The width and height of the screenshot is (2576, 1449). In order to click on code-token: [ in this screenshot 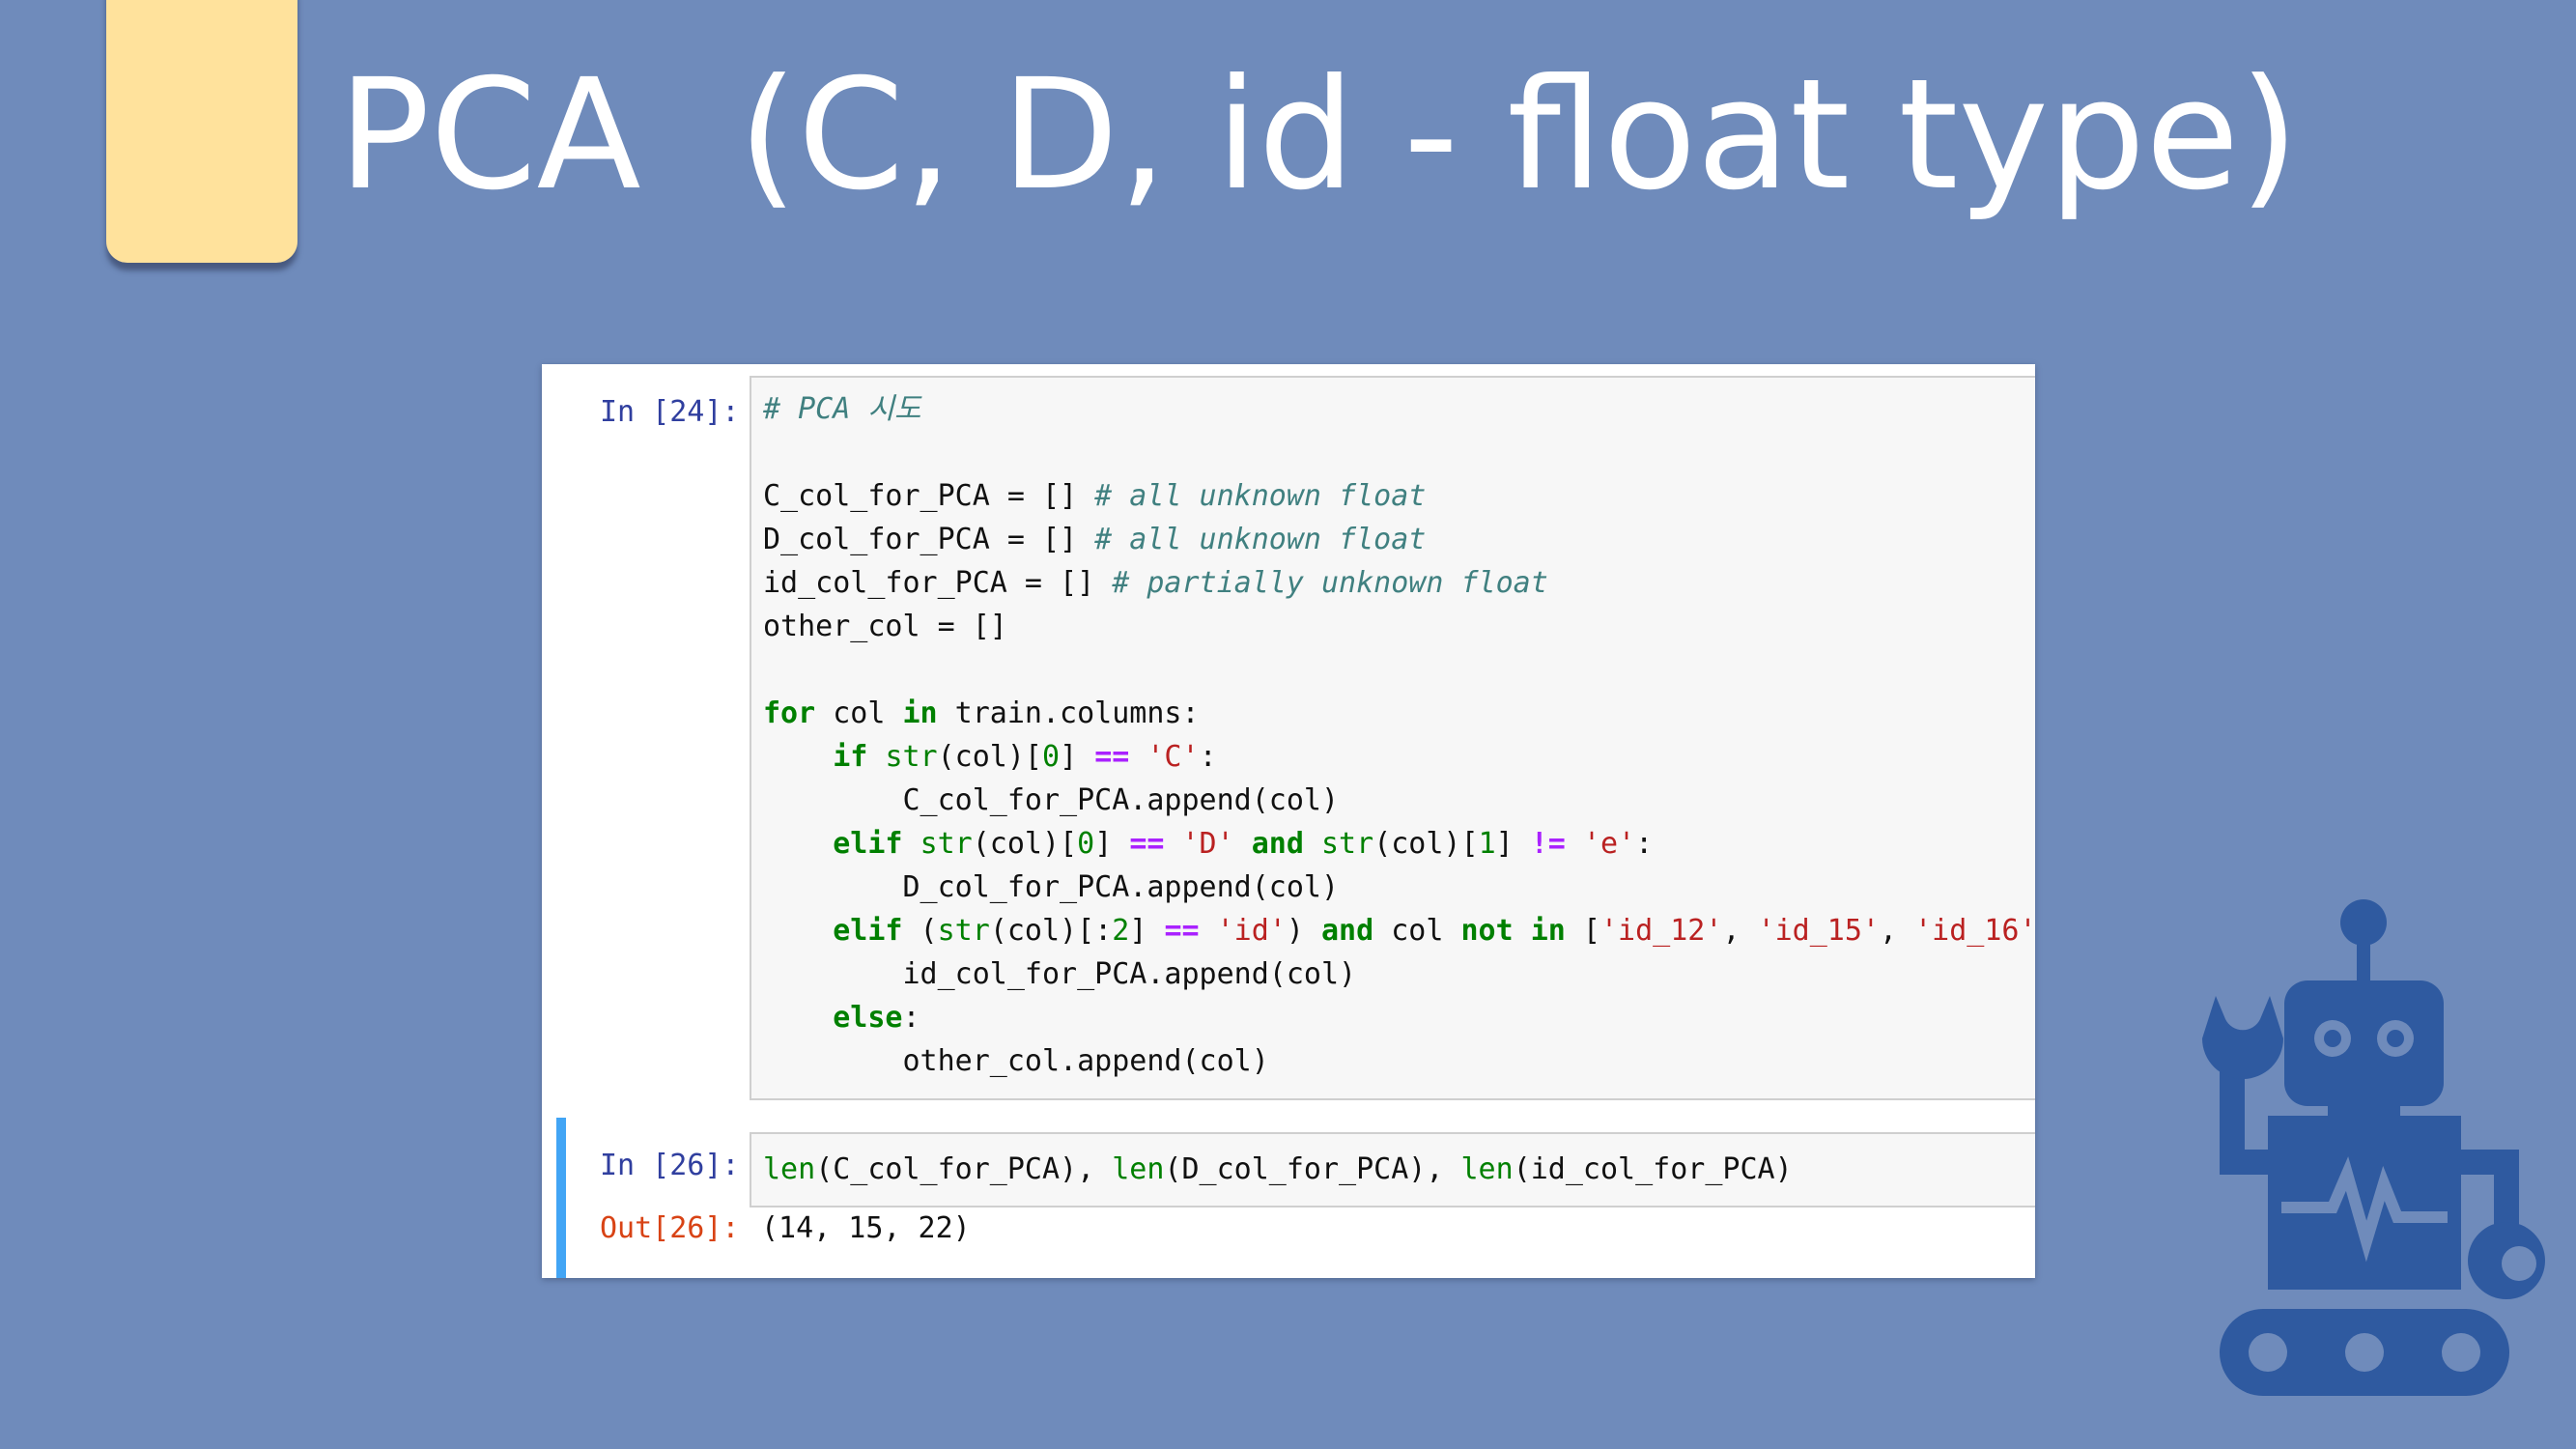, I will do `click(1582, 931)`.